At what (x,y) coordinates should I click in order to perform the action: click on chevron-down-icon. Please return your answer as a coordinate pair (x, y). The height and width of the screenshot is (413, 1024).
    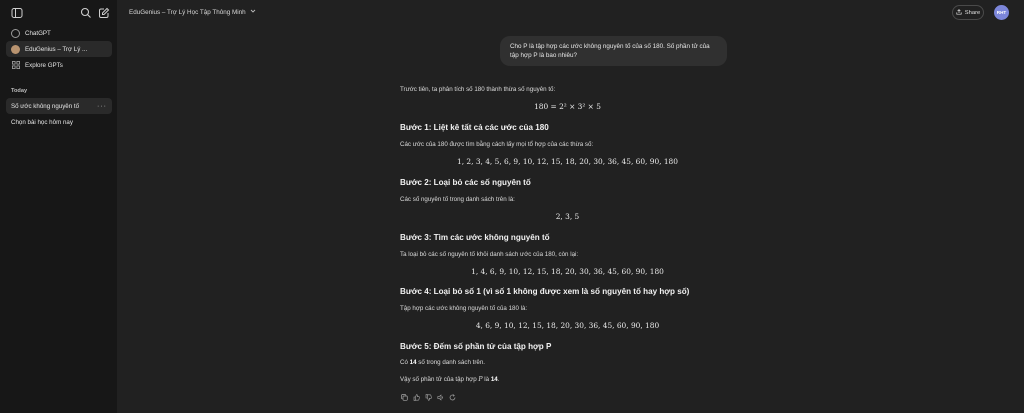
    Looking at the image, I should click on (253, 12).